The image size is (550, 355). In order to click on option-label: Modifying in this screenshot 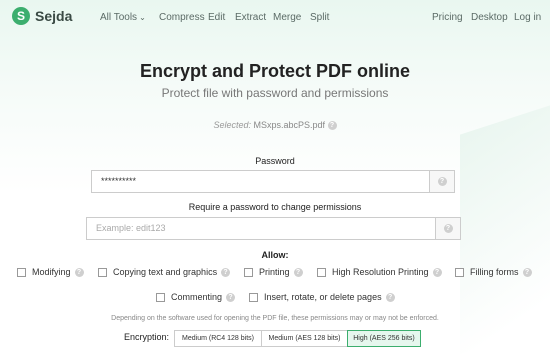, I will do `click(51, 272)`.